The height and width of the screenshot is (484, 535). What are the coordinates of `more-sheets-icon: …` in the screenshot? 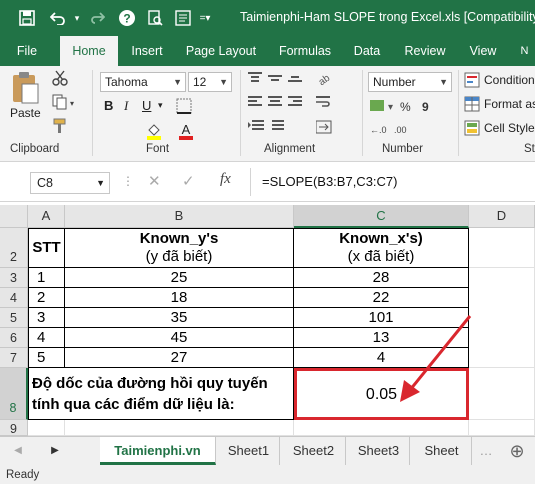 It's located at (486, 451).